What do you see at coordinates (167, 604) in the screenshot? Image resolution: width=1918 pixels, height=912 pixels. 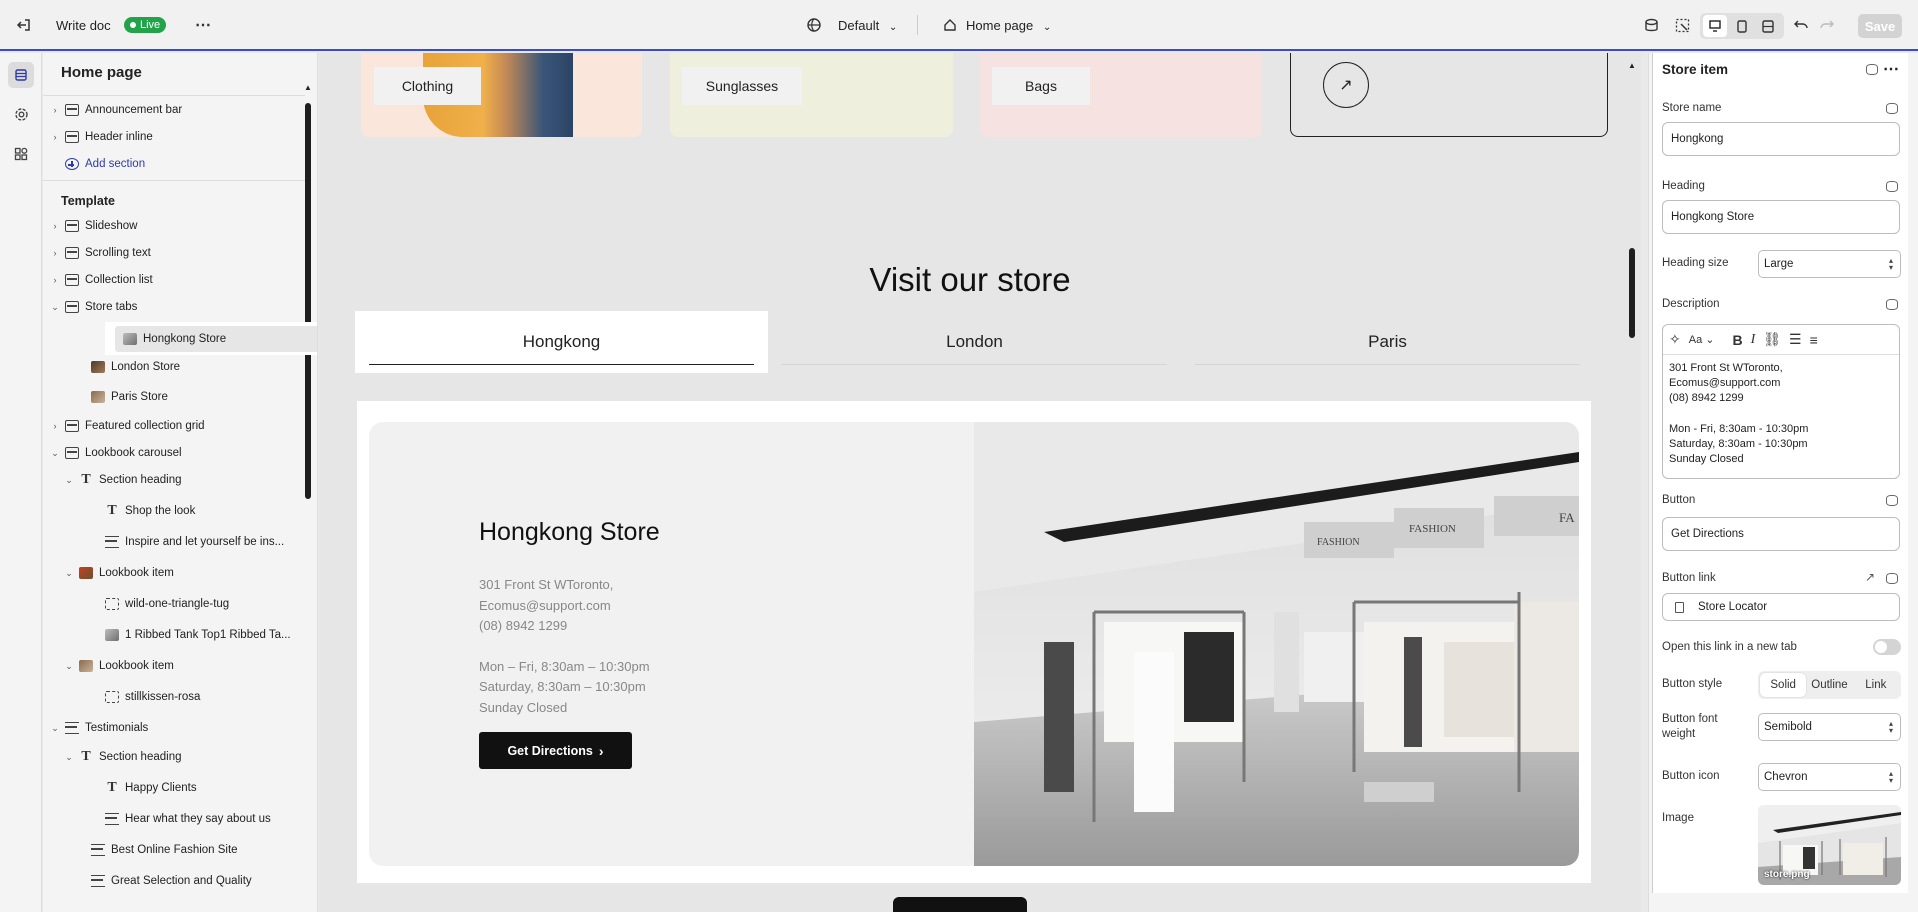 I see `tree-item-wild-one: wild-one-triangle-tug` at bounding box center [167, 604].